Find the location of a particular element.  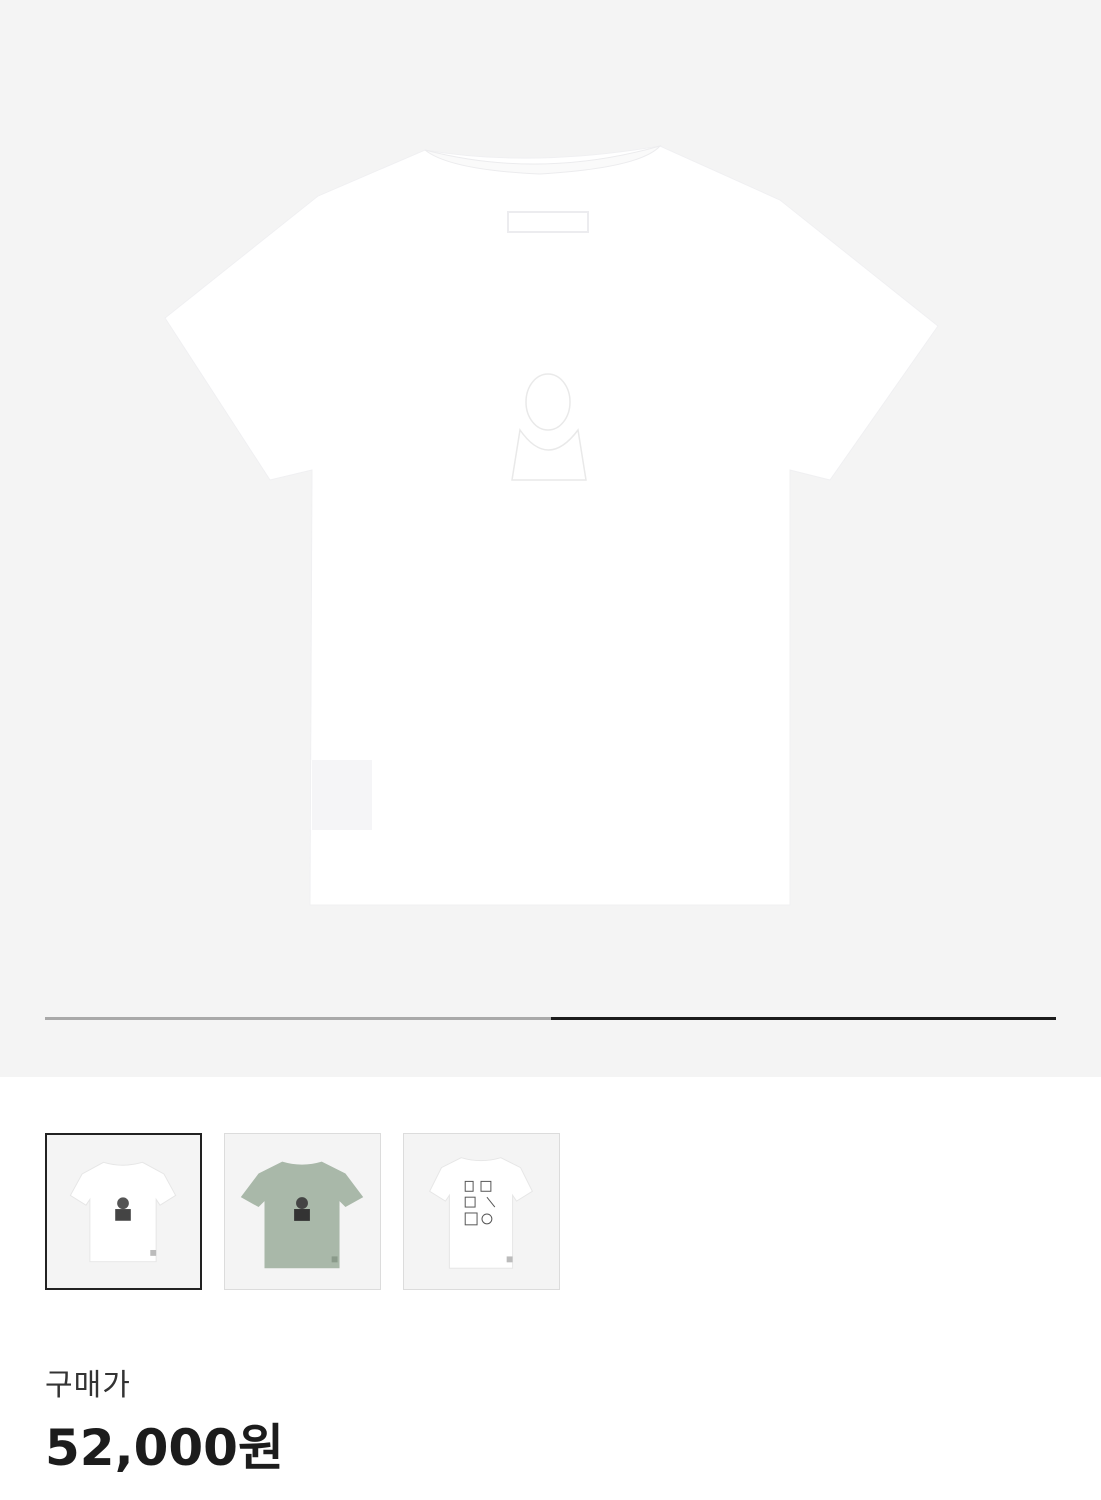

gallery-progress-track is located at coordinates (550, 1018).